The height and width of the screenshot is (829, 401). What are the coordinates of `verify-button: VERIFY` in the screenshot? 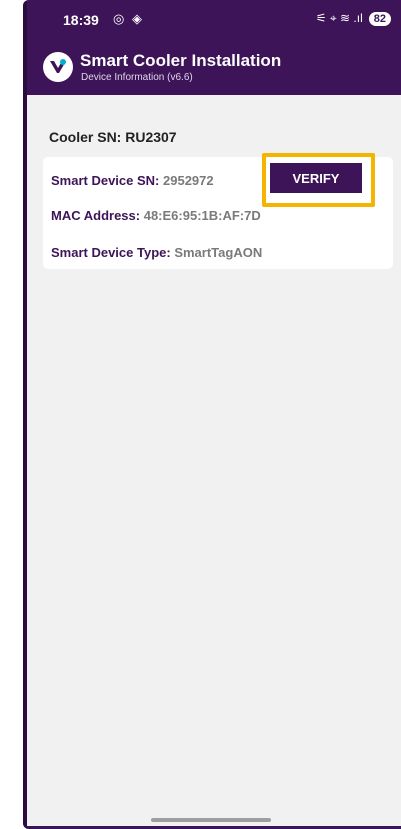 It's located at (316, 178).